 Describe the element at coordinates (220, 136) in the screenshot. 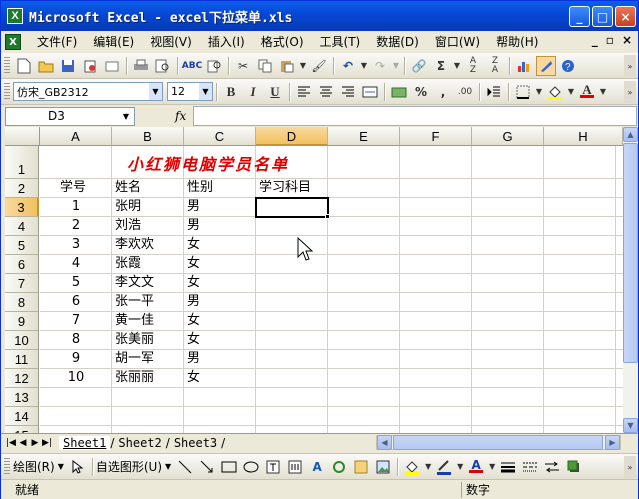

I see `column-header-c: C` at that location.